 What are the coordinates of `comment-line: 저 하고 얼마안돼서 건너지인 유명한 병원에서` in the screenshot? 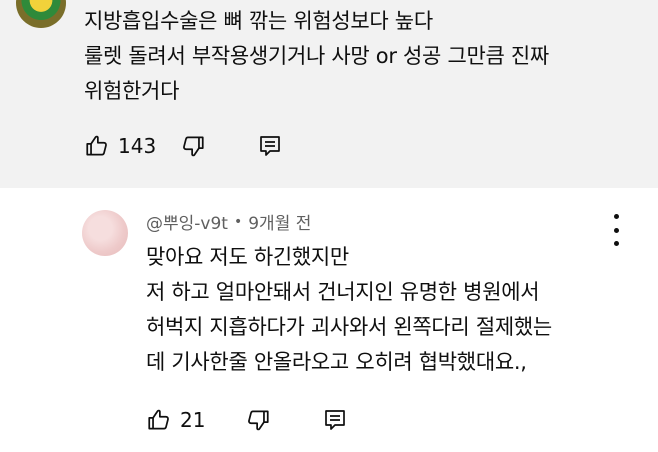 It's located at (343, 292).